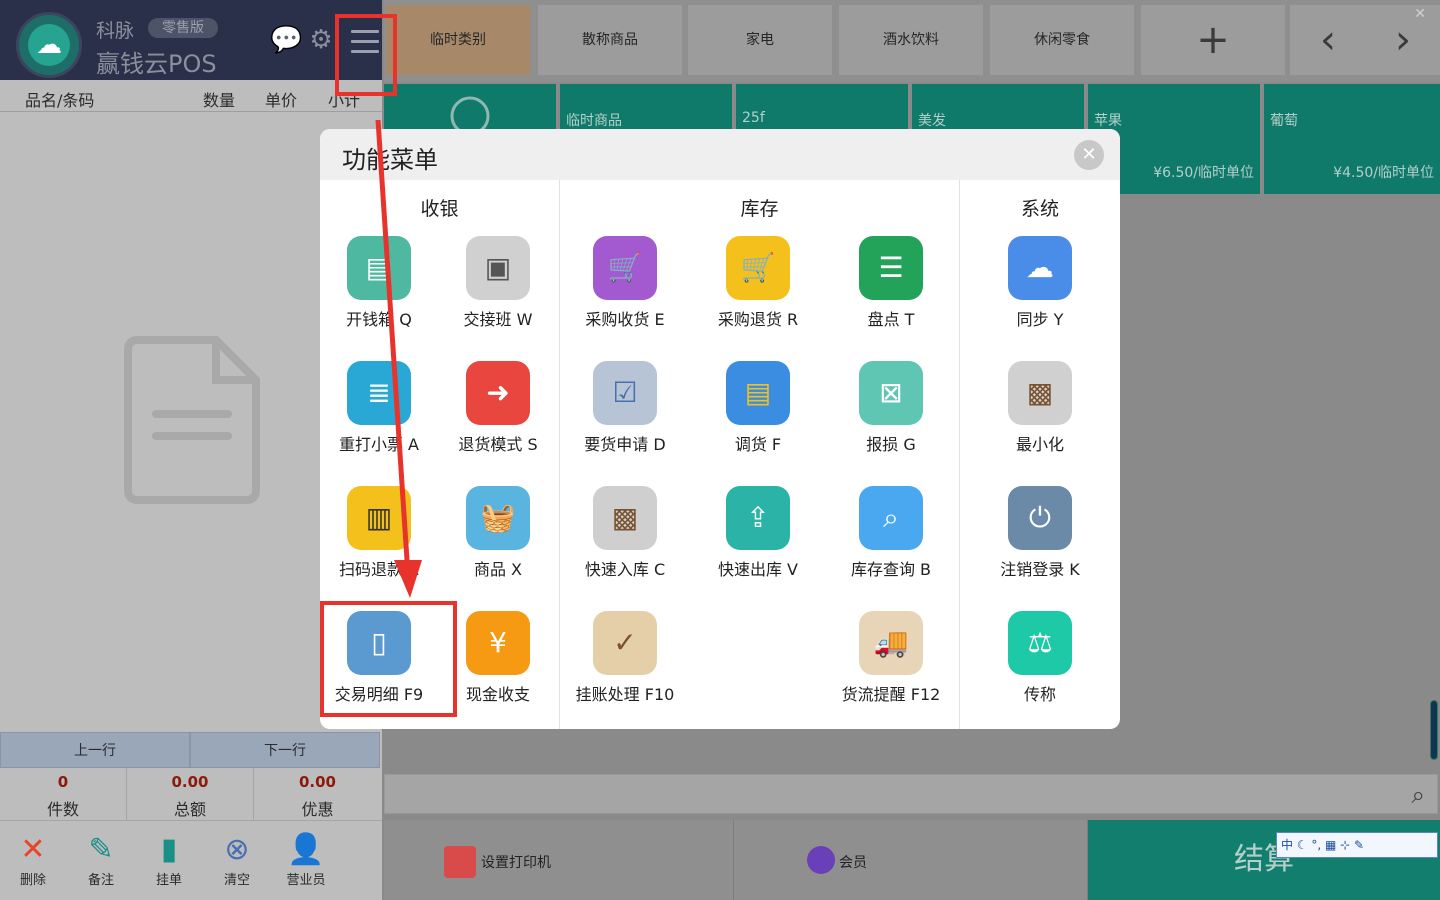 The height and width of the screenshot is (900, 1440). I want to click on cash-register-icon: ▤, so click(379, 268).